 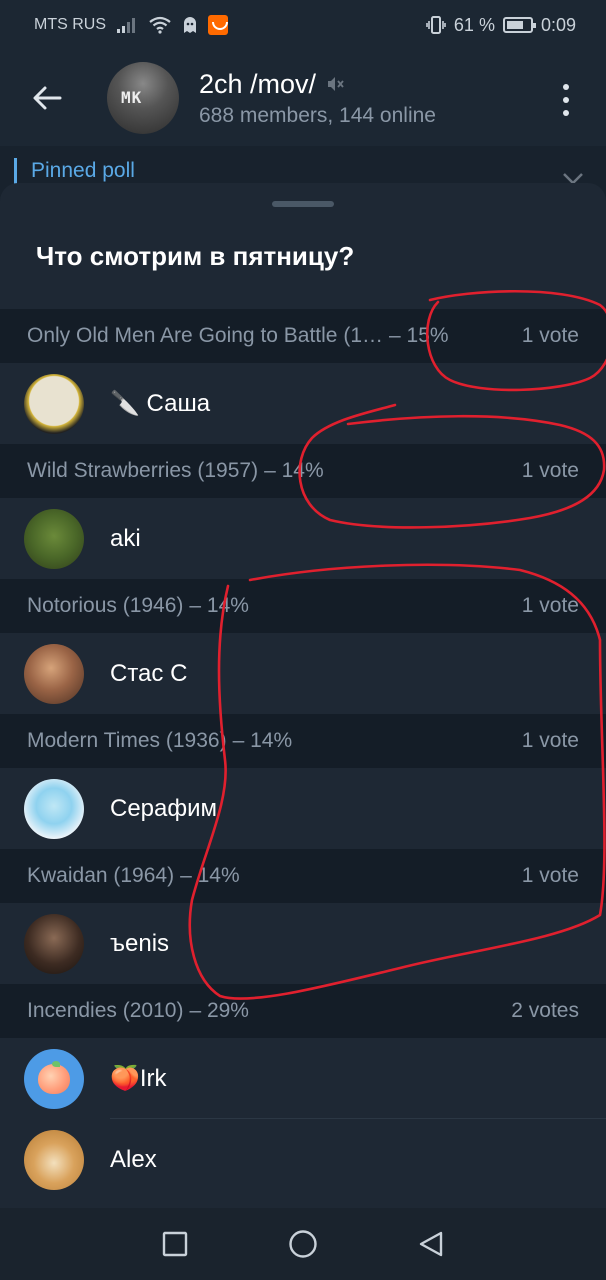 I want to click on back-button, so click(x=47, y=98).